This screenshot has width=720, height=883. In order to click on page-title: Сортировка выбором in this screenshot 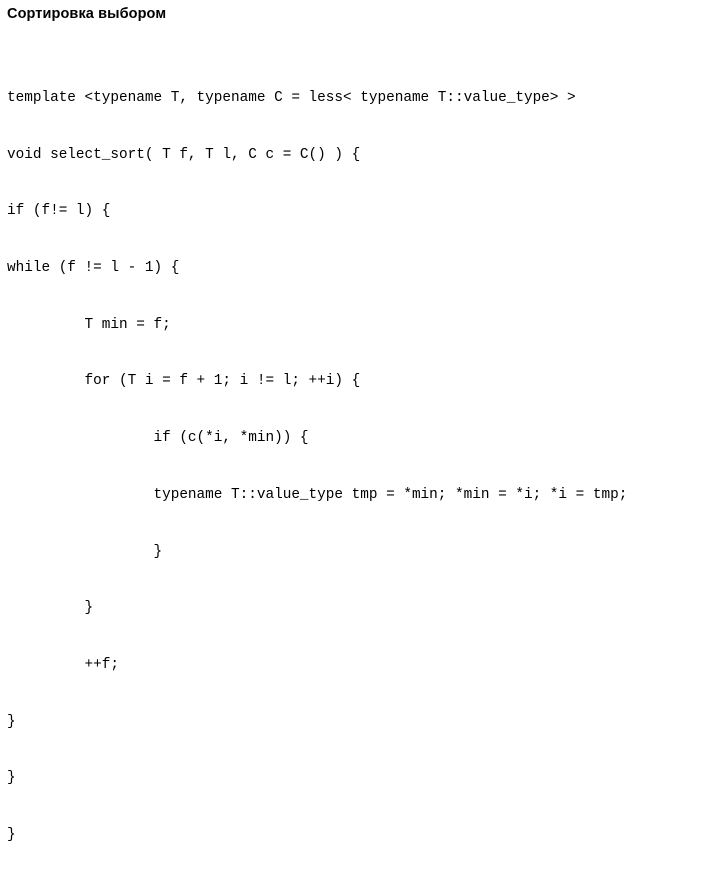, I will do `click(87, 14)`.